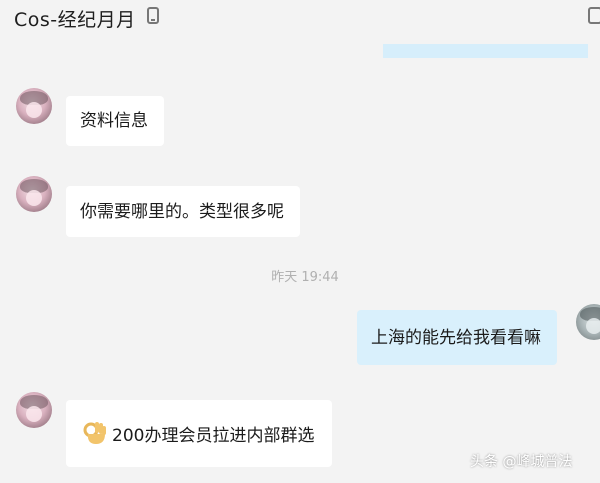  What do you see at coordinates (213, 436) in the screenshot?
I see `message-text: 200办理会员拉进内部群选` at bounding box center [213, 436].